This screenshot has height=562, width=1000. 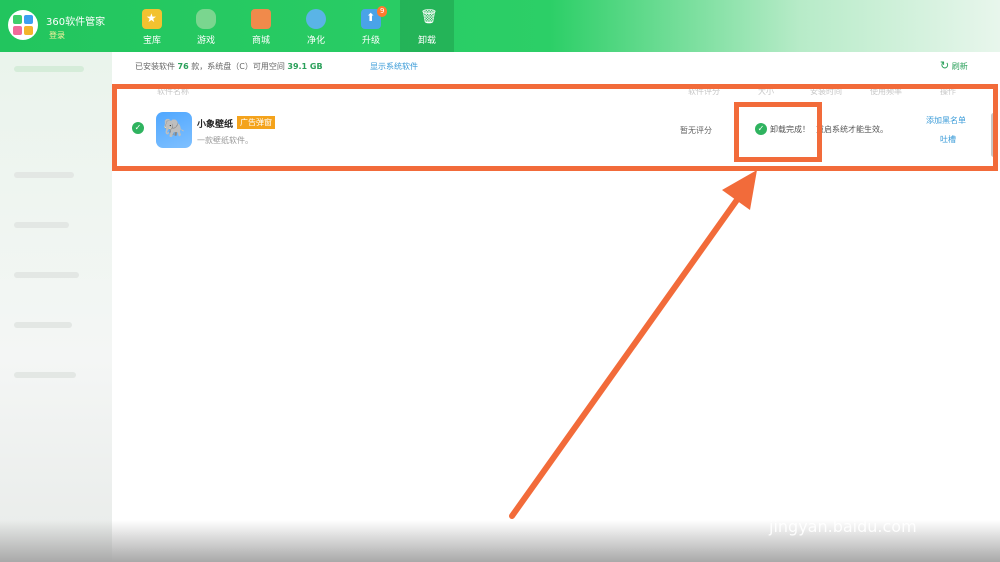 What do you see at coordinates (843, 526) in the screenshot?
I see `watermark-url: jingyan.baidu.com` at bounding box center [843, 526].